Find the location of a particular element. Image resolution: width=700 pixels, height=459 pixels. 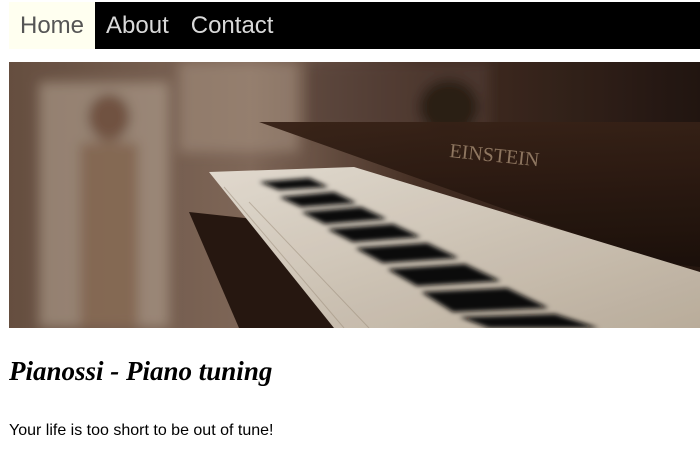

top-navigation-bar: Home About Contact is located at coordinates (354, 25).